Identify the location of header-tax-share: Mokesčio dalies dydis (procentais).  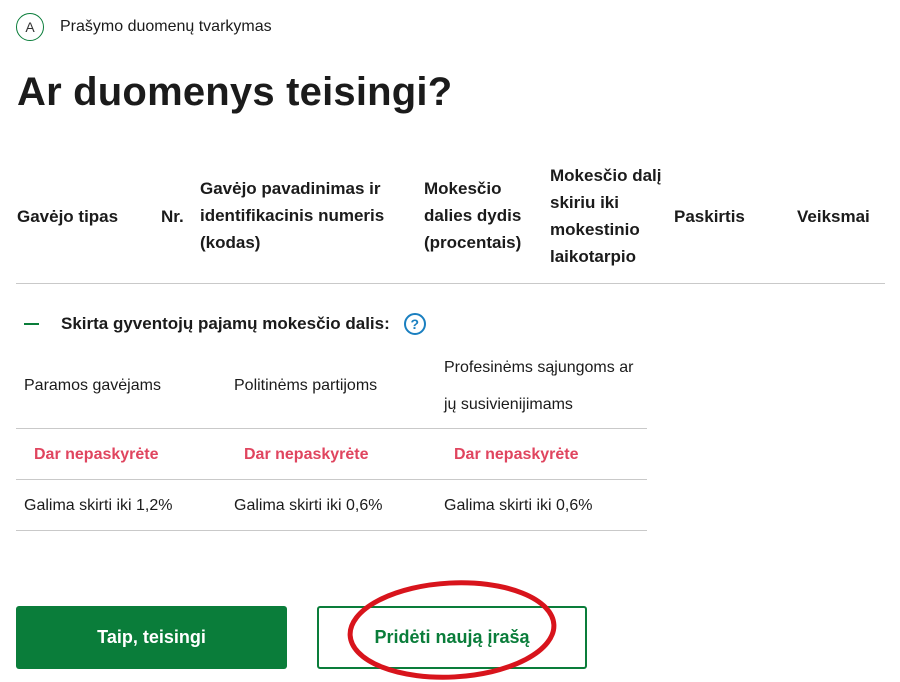
(473, 215).